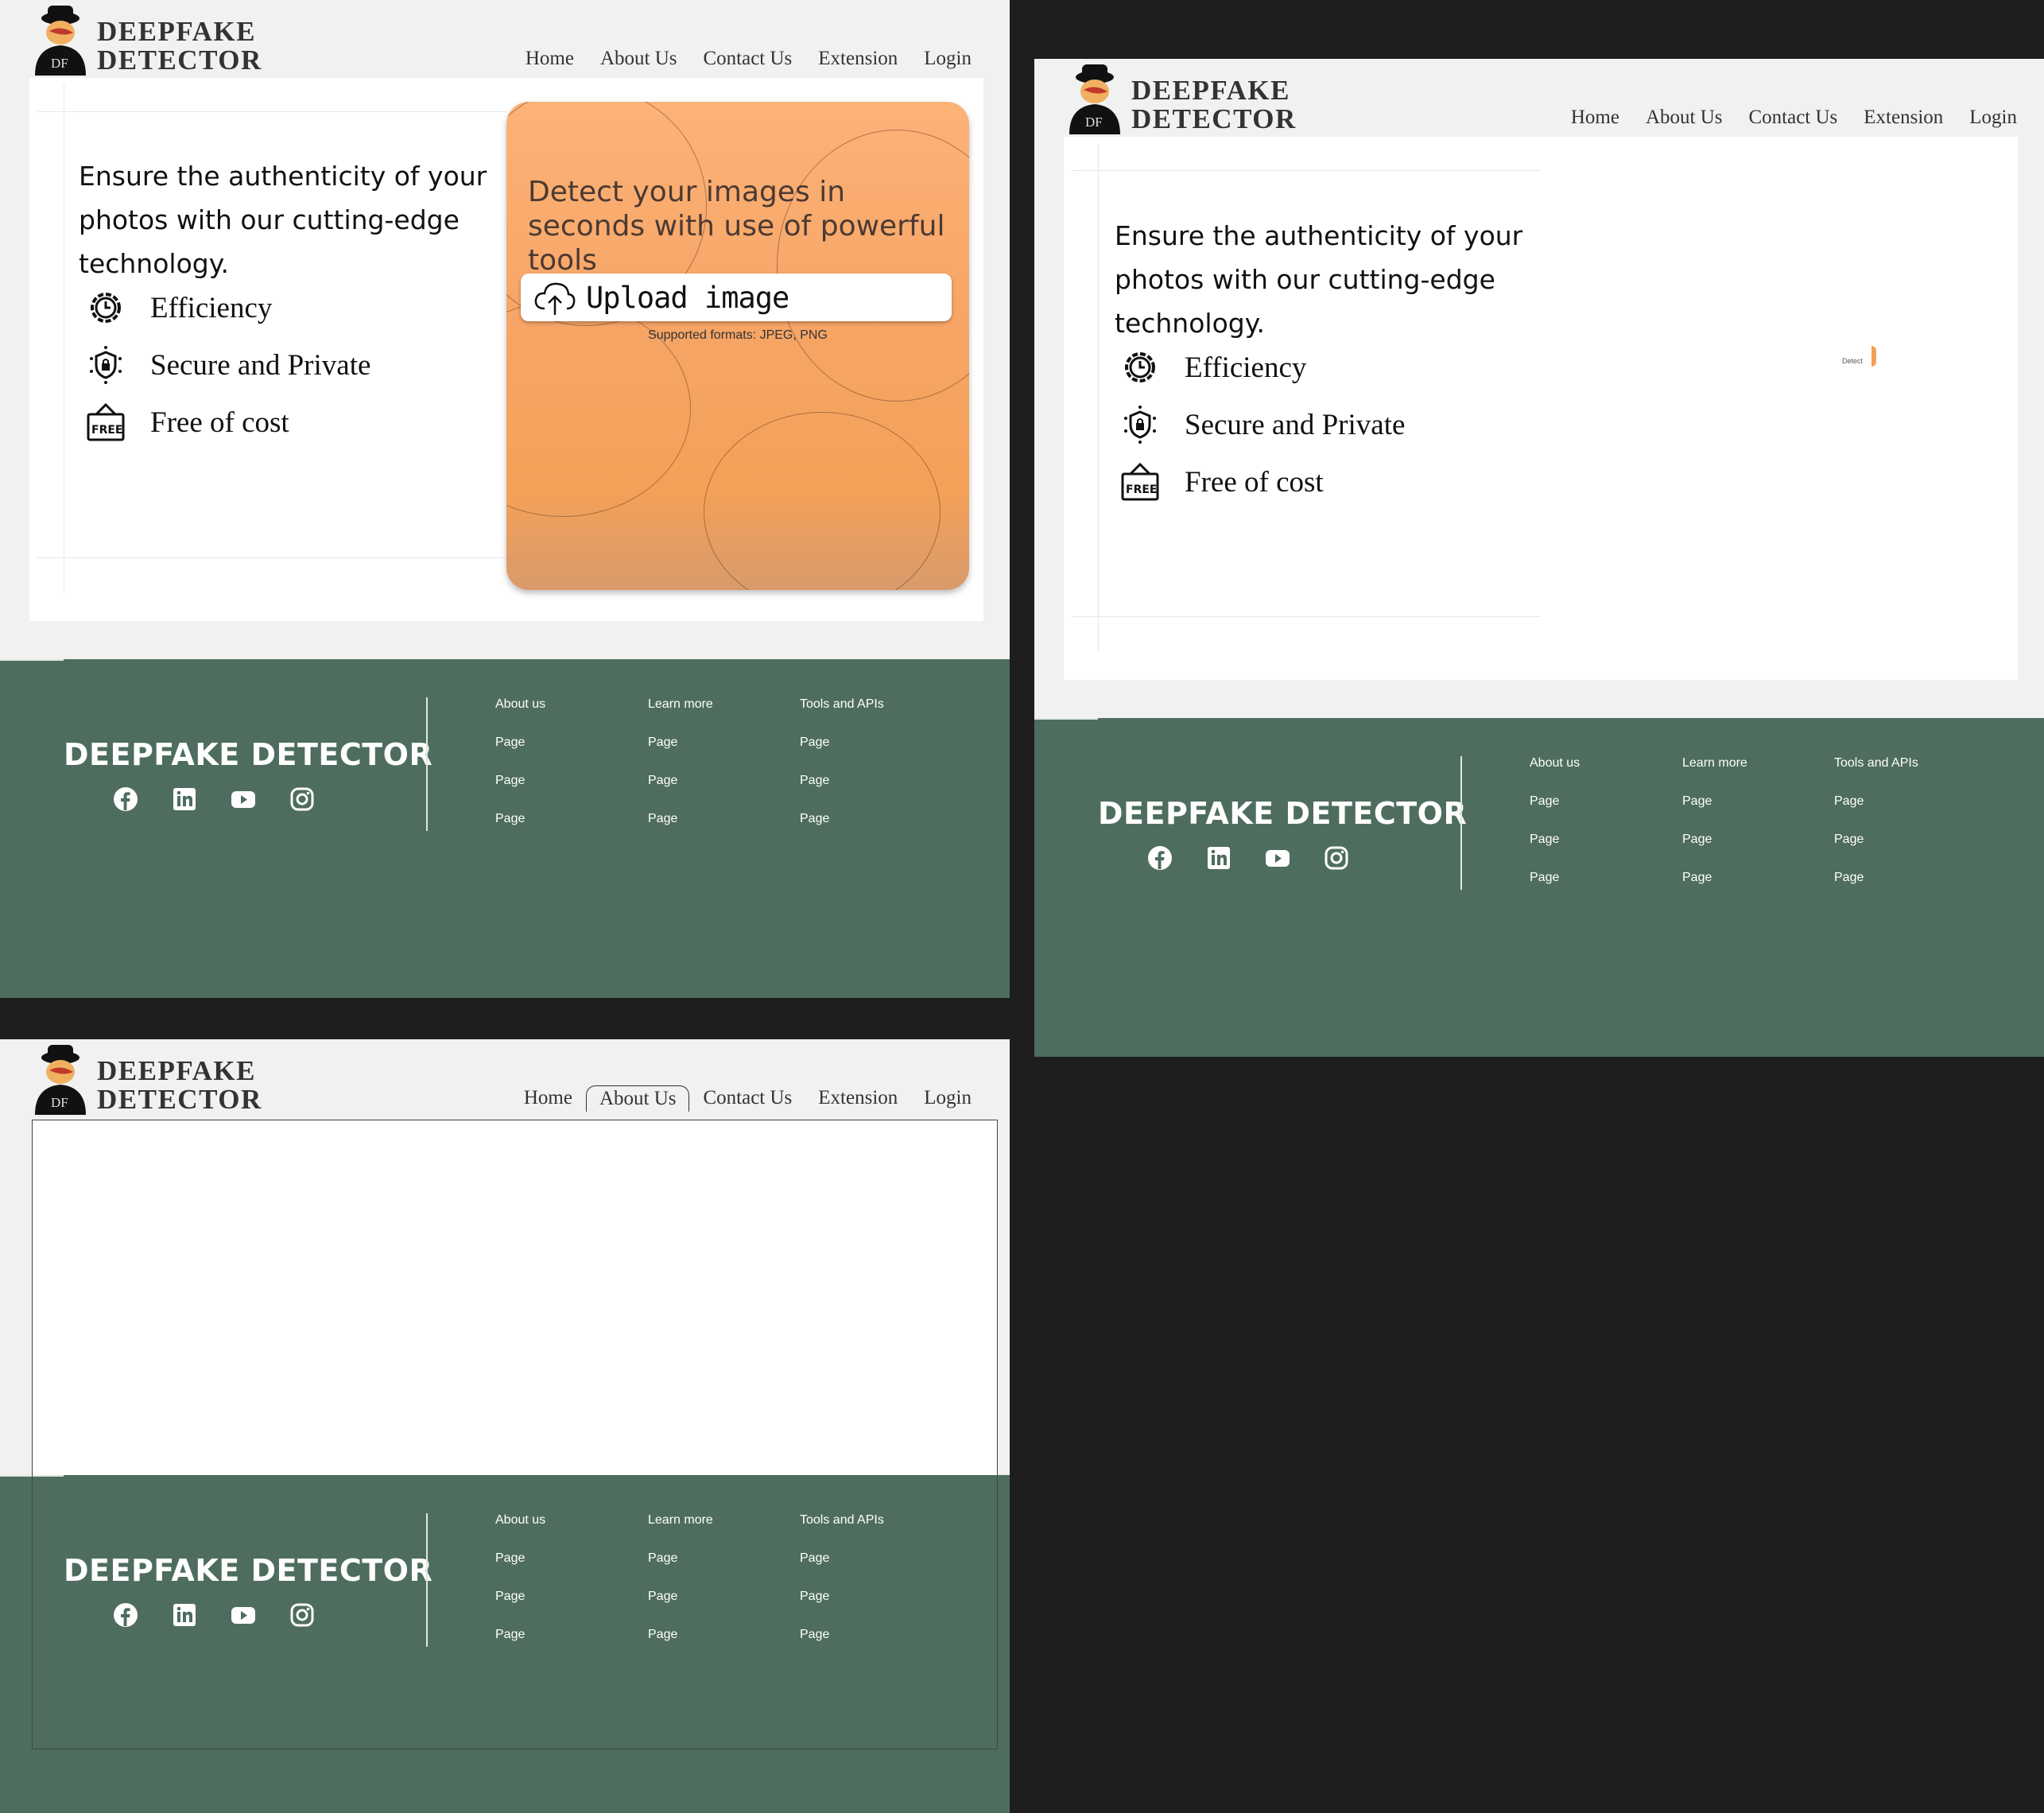  Describe the element at coordinates (738, 335) in the screenshot. I see `supported-formats: Supported formats: JPEG, PNG` at that location.